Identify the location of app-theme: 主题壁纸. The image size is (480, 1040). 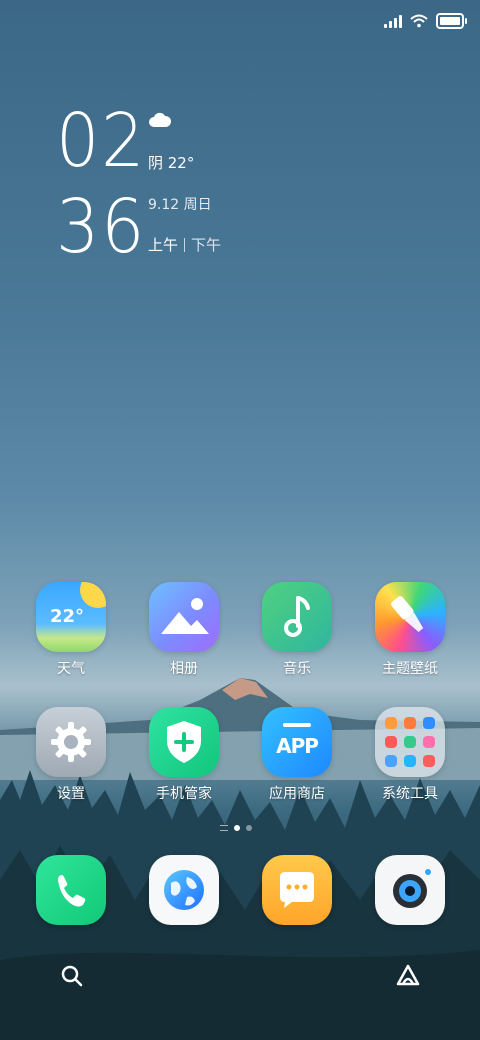
(410, 630).